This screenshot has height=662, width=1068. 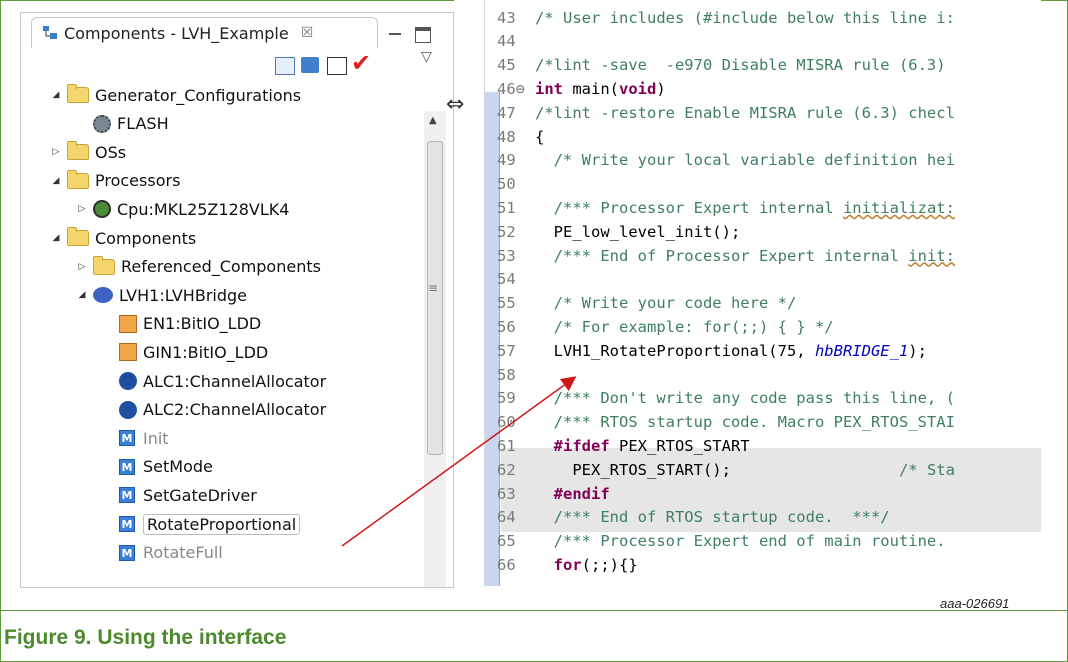 I want to click on tree-item: M Init, so click(x=144, y=438).